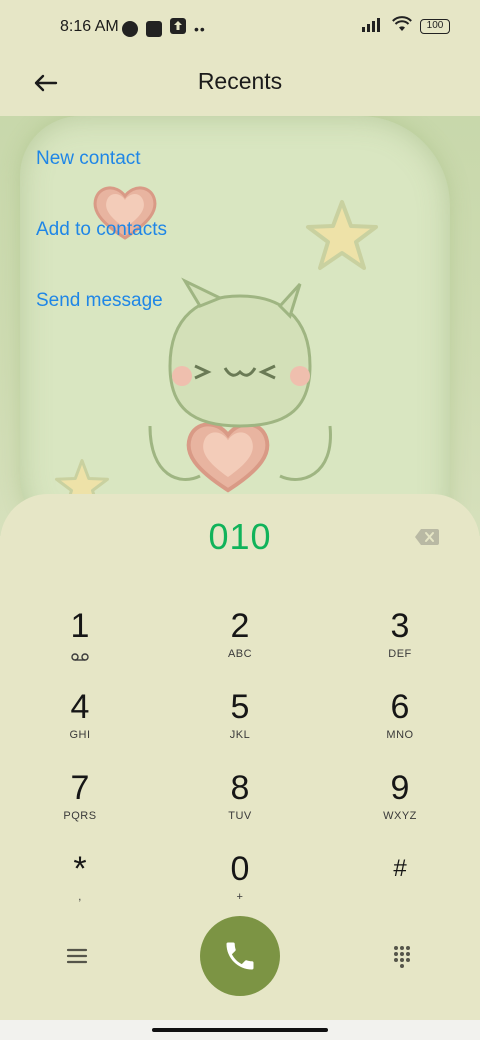 This screenshot has height=1040, width=480. Describe the element at coordinates (88, 159) in the screenshot. I see `new-contact-link: New contact` at that location.